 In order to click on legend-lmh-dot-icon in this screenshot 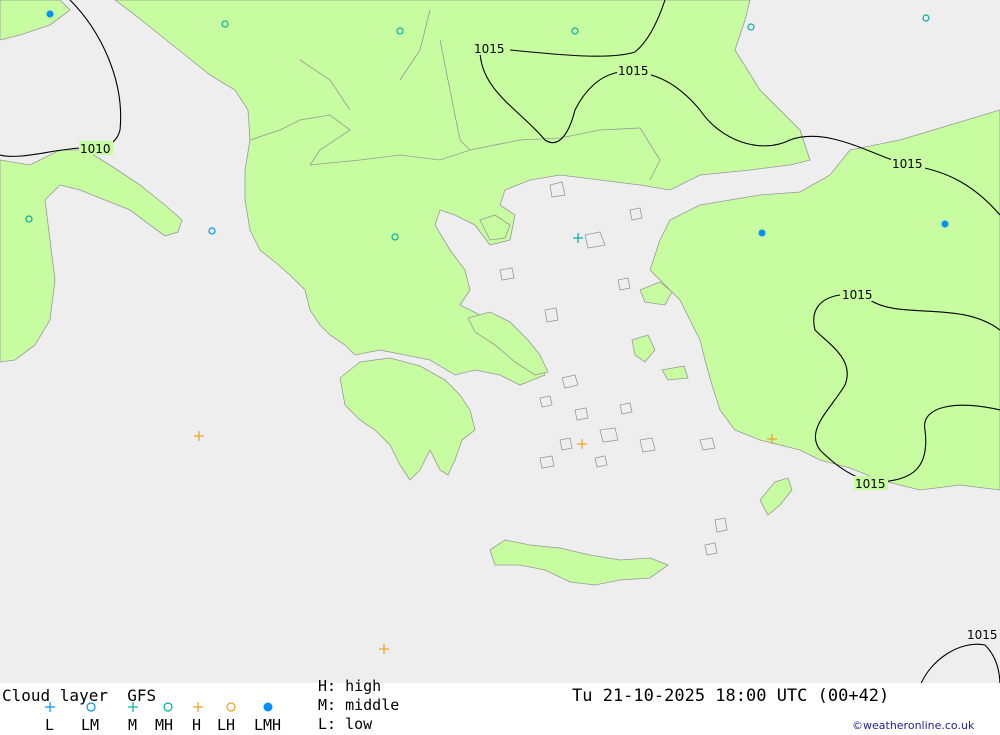, I will do `click(268, 707)`.